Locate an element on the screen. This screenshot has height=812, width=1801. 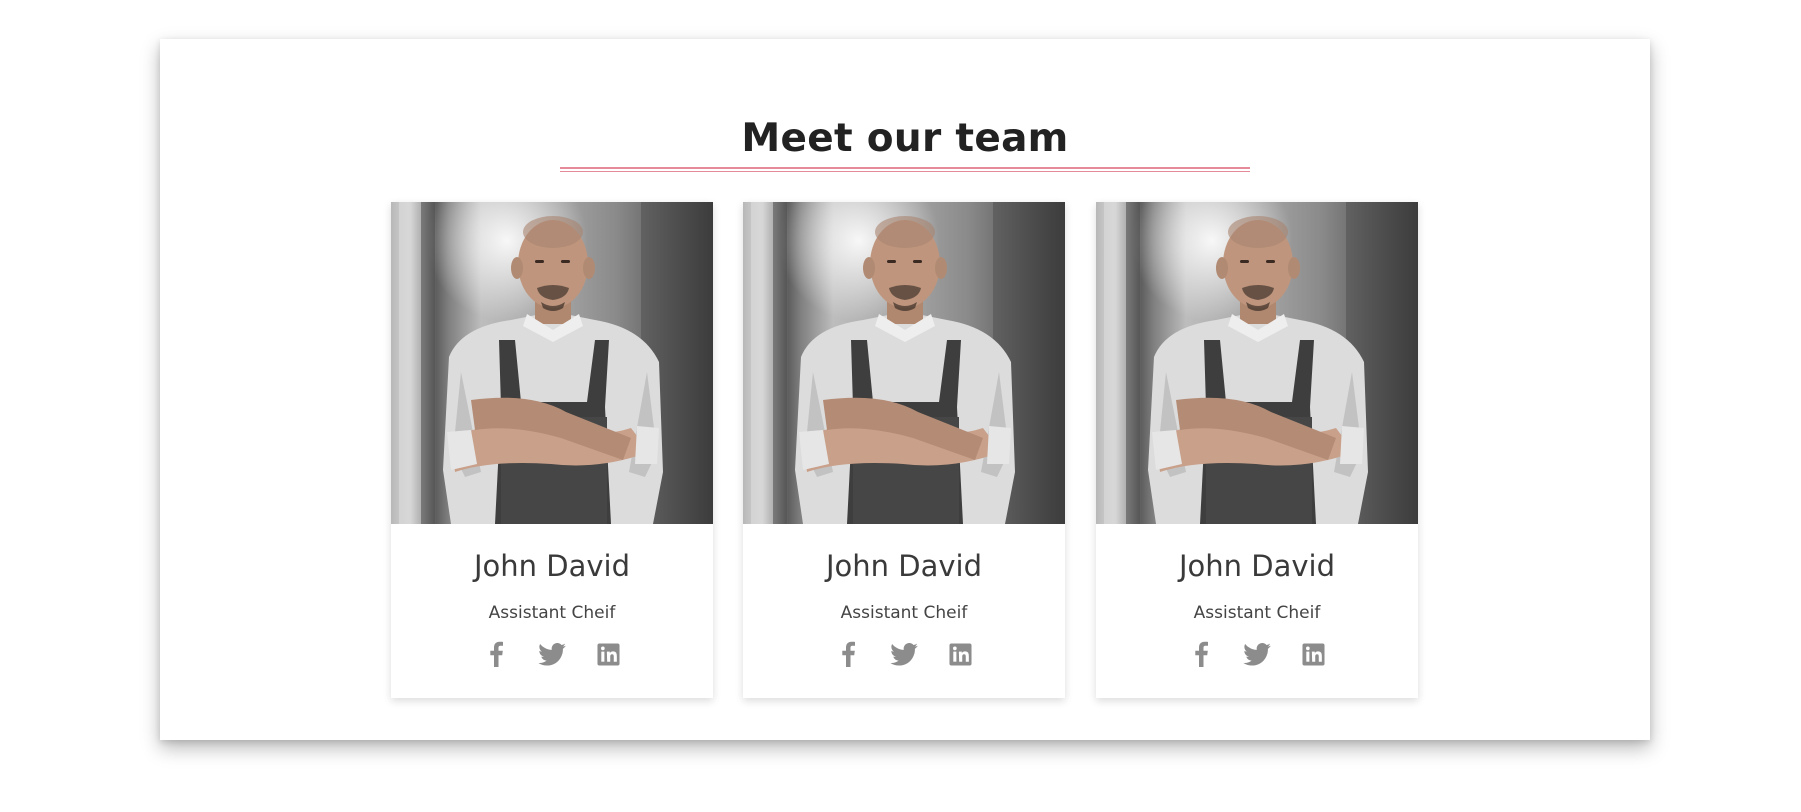
title-divider is located at coordinates (905, 169).